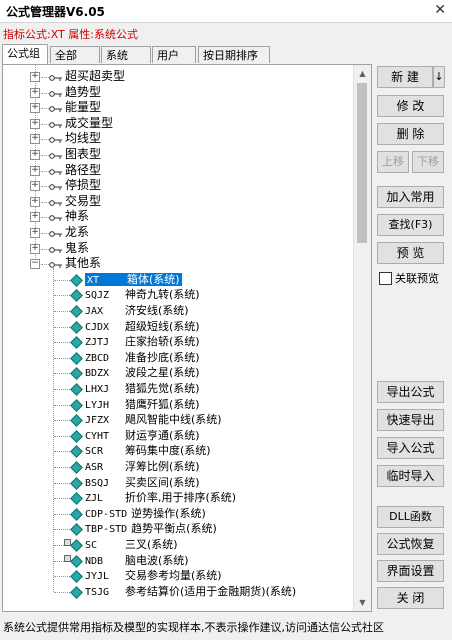  What do you see at coordinates (89, 123) in the screenshot?
I see `tree-group-item: 成交量型` at bounding box center [89, 123].